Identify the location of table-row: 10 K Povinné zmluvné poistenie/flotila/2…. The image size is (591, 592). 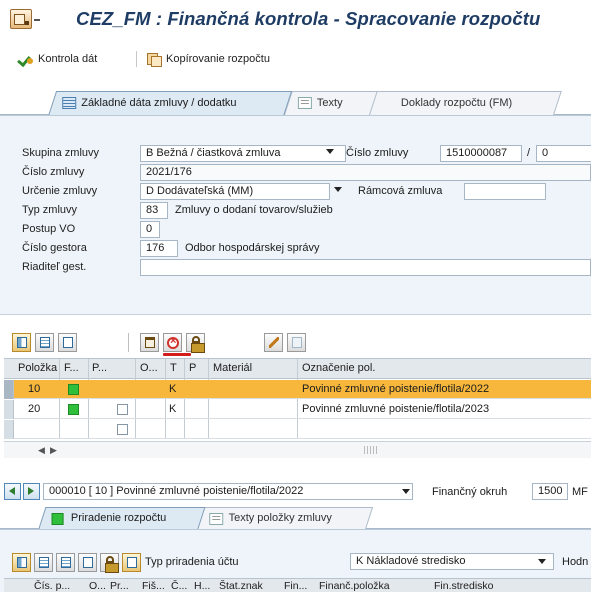
(297, 389).